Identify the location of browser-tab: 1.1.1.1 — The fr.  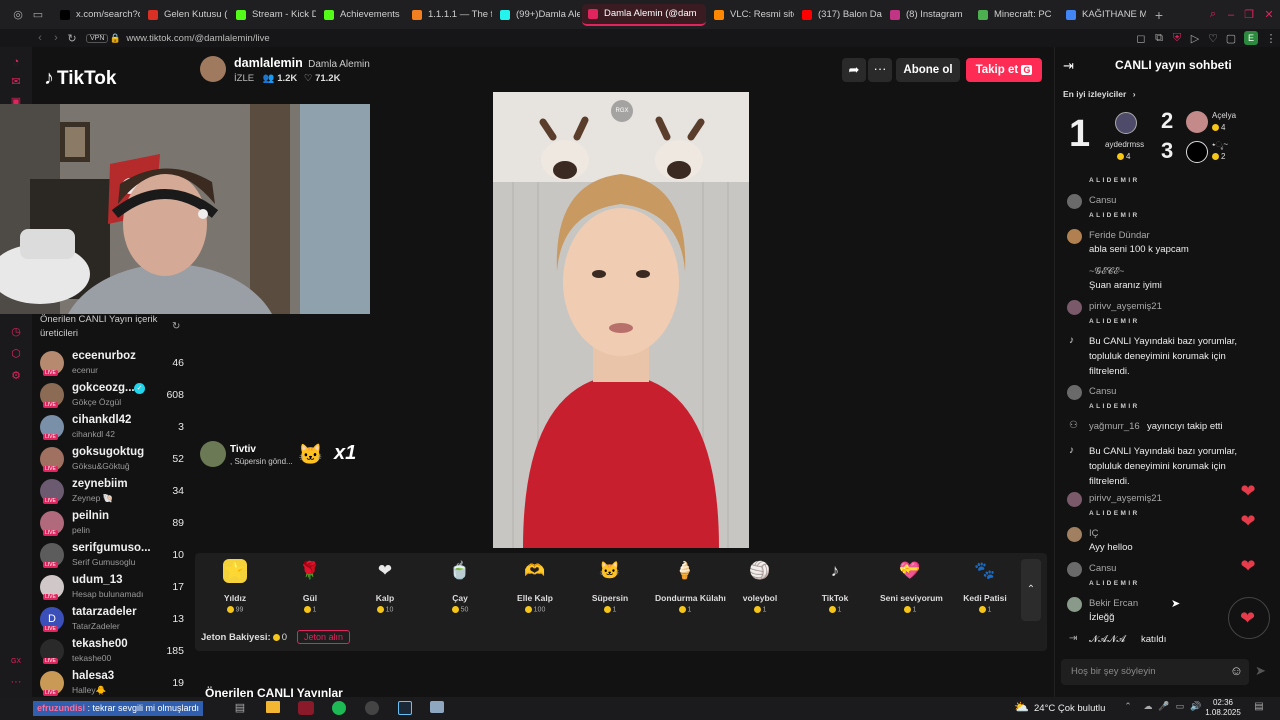
(449, 15).